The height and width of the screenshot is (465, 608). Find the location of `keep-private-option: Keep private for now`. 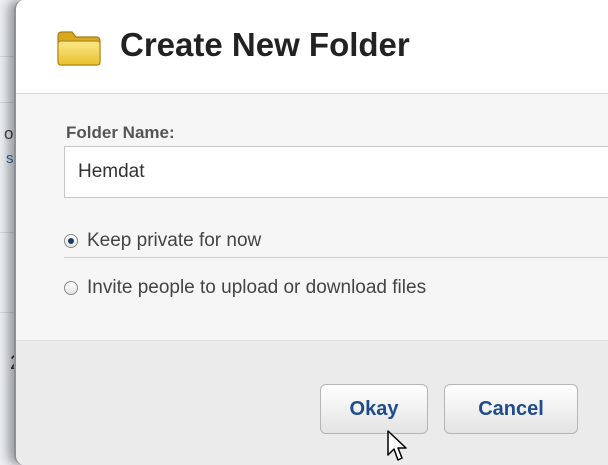

keep-private-option: Keep private for now is located at coordinates (162, 241).